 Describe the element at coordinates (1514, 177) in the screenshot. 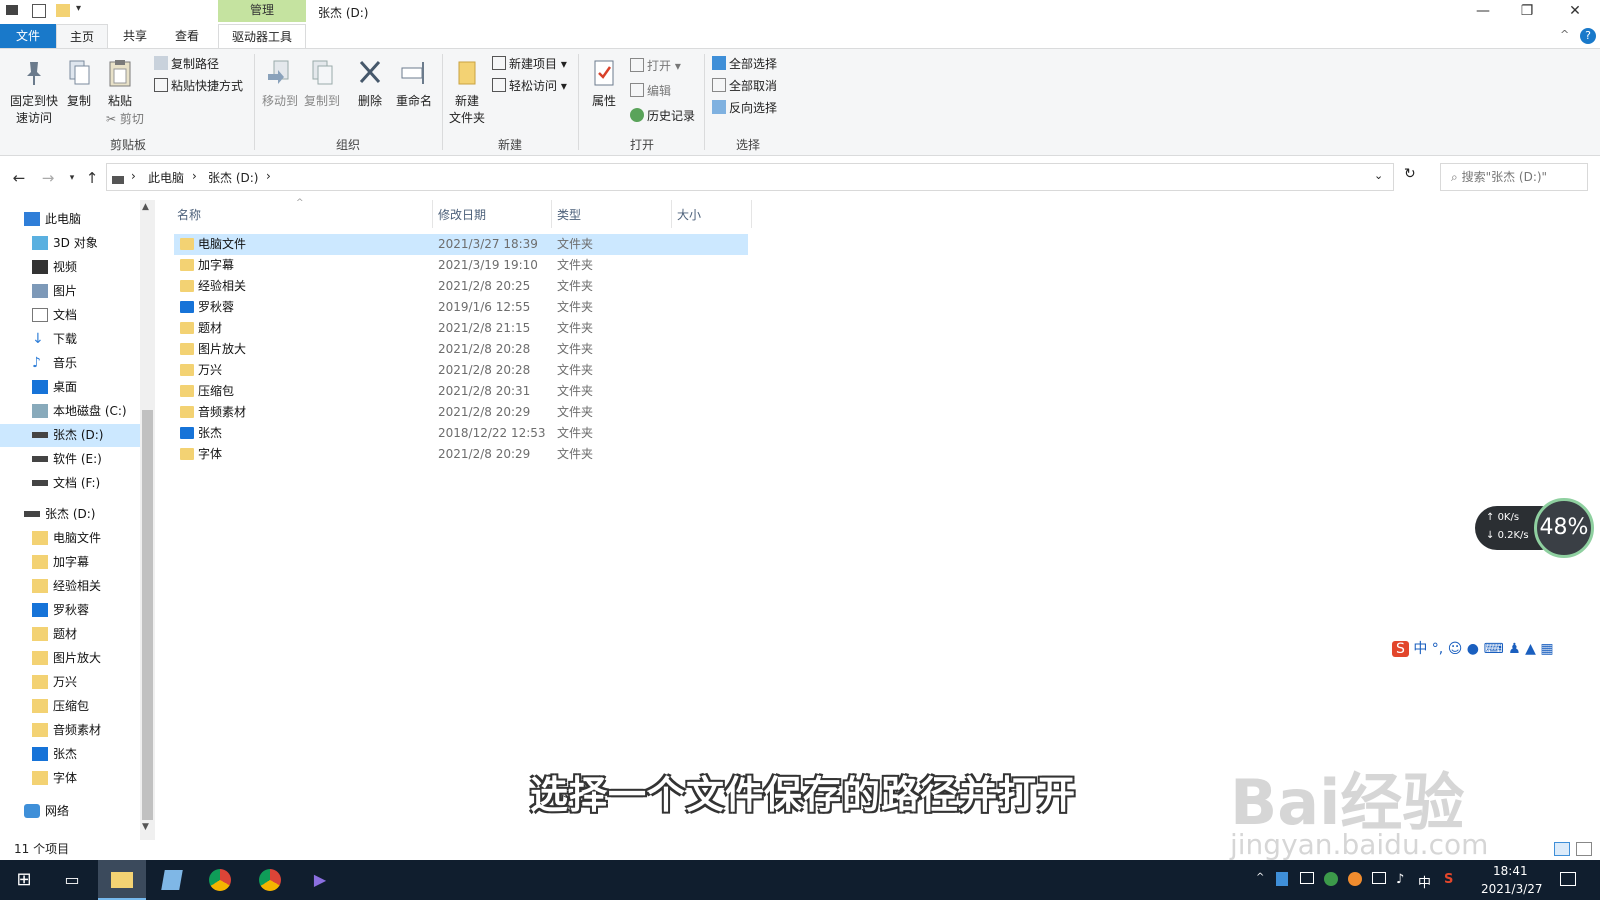

I see `search-input: ⌕ 搜索"张杰 (D:)"` at that location.